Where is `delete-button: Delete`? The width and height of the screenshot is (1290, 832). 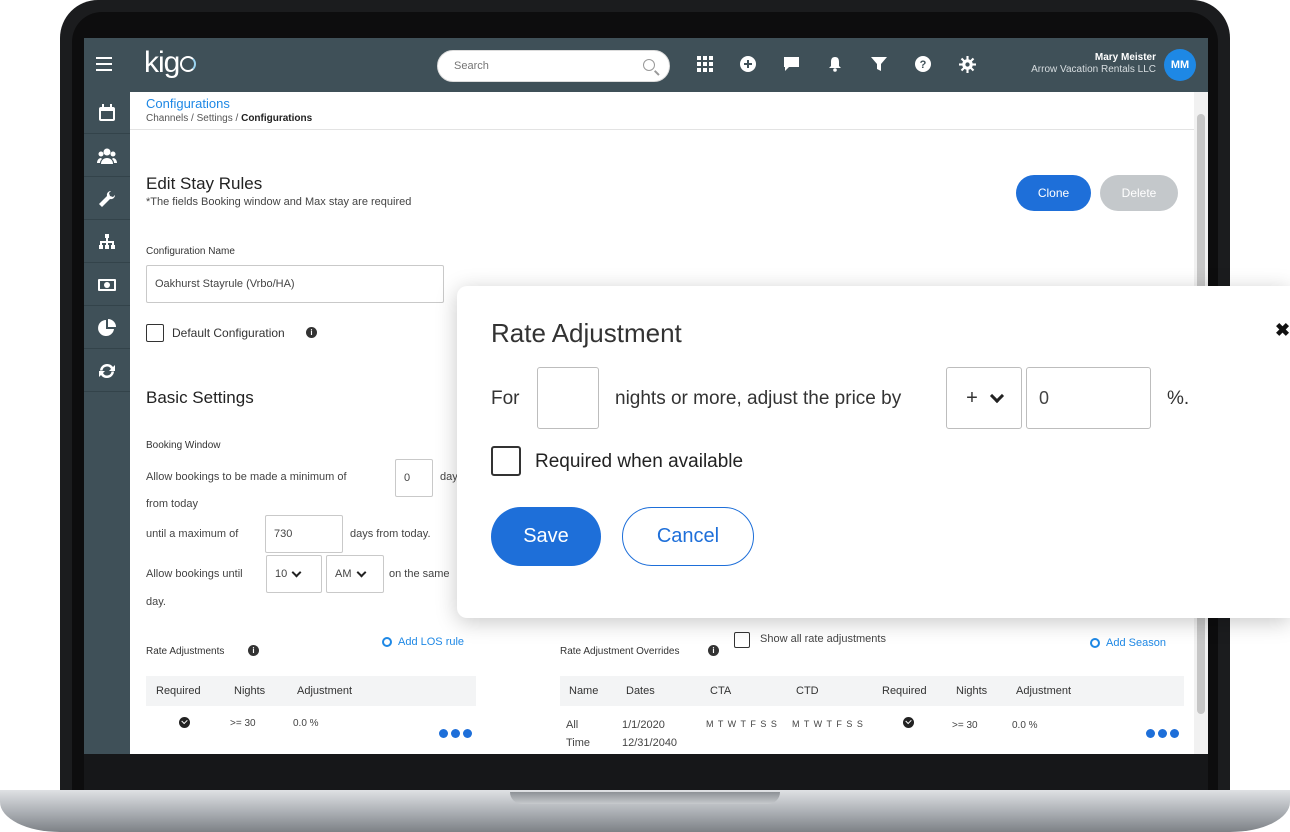 delete-button: Delete is located at coordinates (1139, 193).